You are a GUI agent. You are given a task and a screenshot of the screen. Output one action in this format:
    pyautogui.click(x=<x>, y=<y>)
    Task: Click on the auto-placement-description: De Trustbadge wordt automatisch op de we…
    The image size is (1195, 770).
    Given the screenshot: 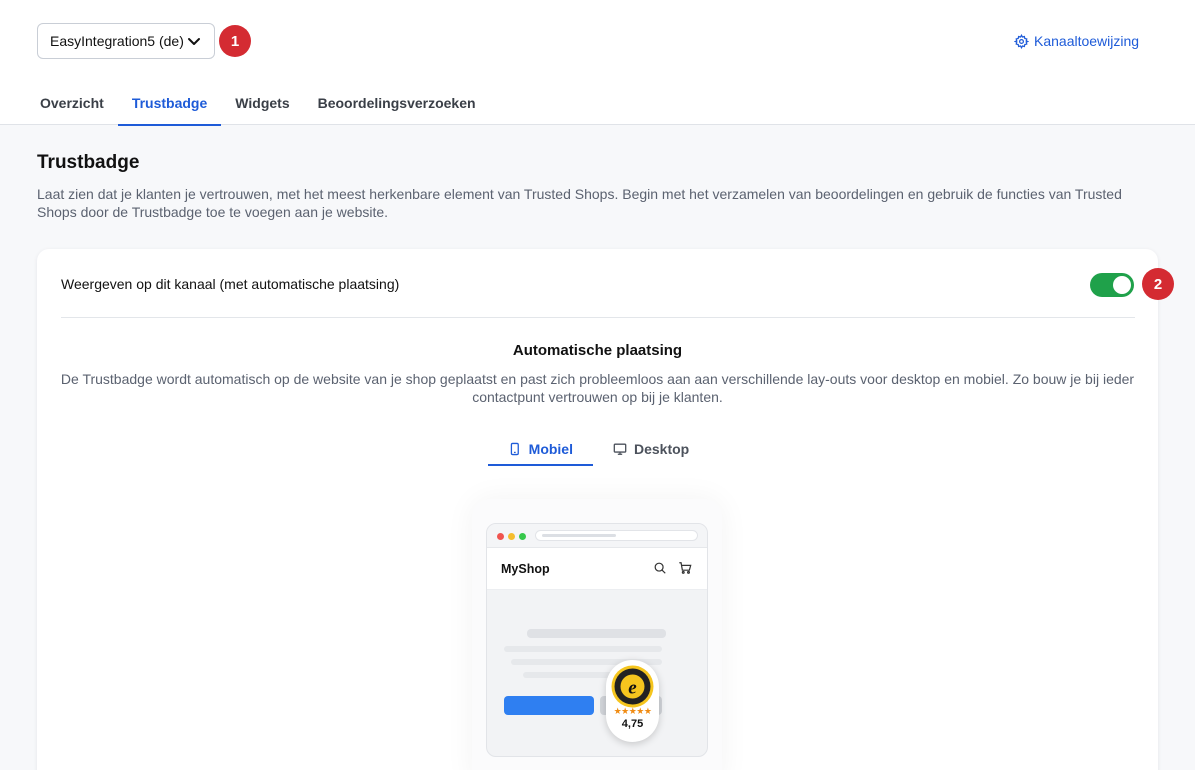 What is the action you would take?
    pyautogui.click(x=597, y=388)
    